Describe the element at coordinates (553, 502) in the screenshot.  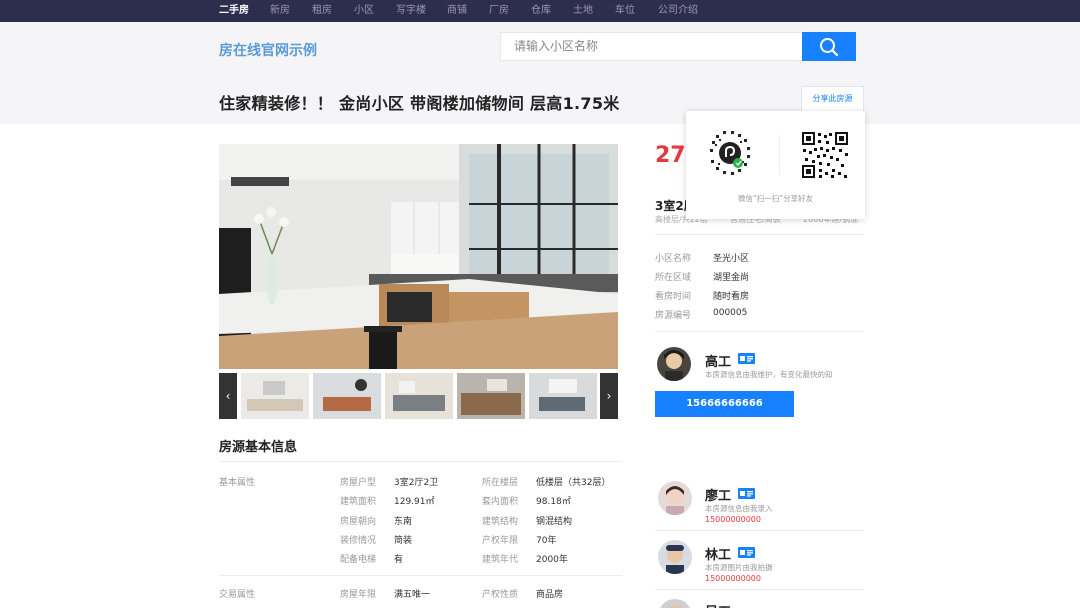
I see `info-value: 98.18㎡` at that location.